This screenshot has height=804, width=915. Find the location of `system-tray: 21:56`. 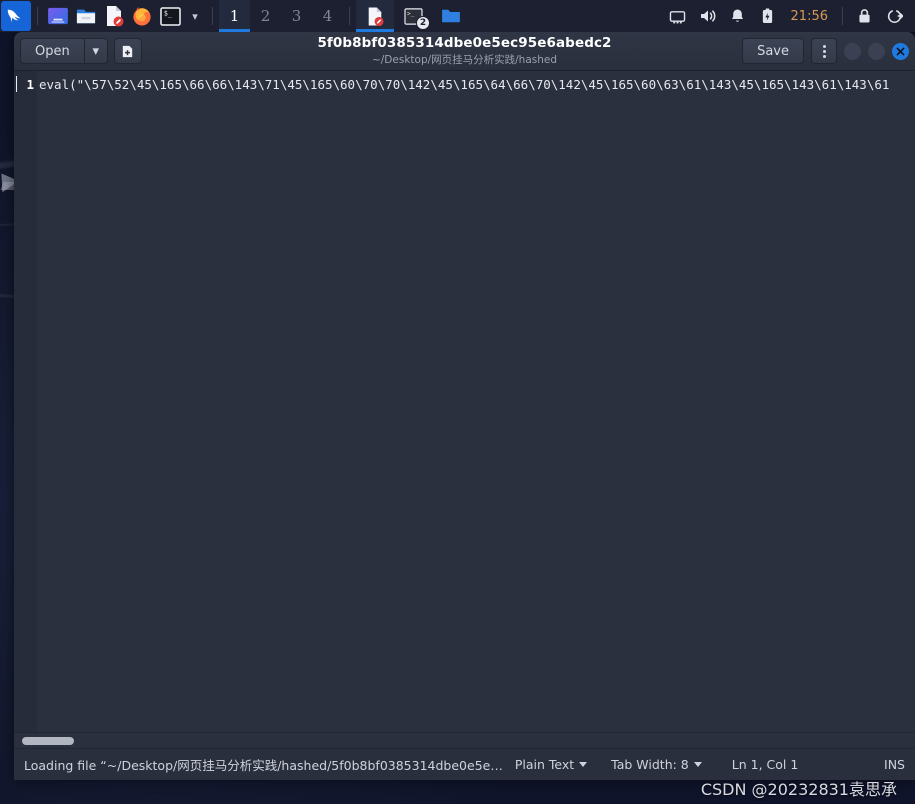

system-tray: 21:56 is located at coordinates (789, 16).